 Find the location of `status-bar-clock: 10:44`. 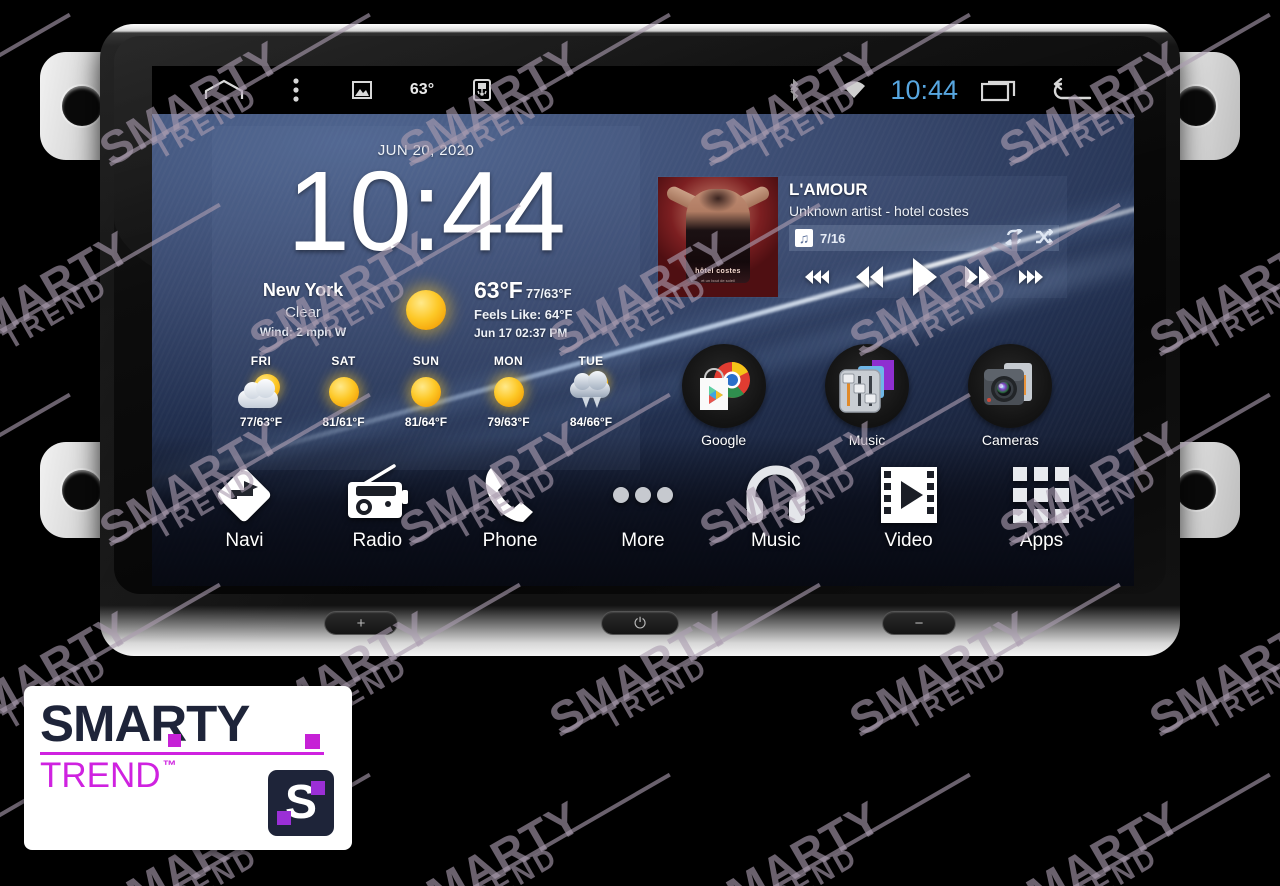

status-bar-clock: 10:44 is located at coordinates (924, 89).